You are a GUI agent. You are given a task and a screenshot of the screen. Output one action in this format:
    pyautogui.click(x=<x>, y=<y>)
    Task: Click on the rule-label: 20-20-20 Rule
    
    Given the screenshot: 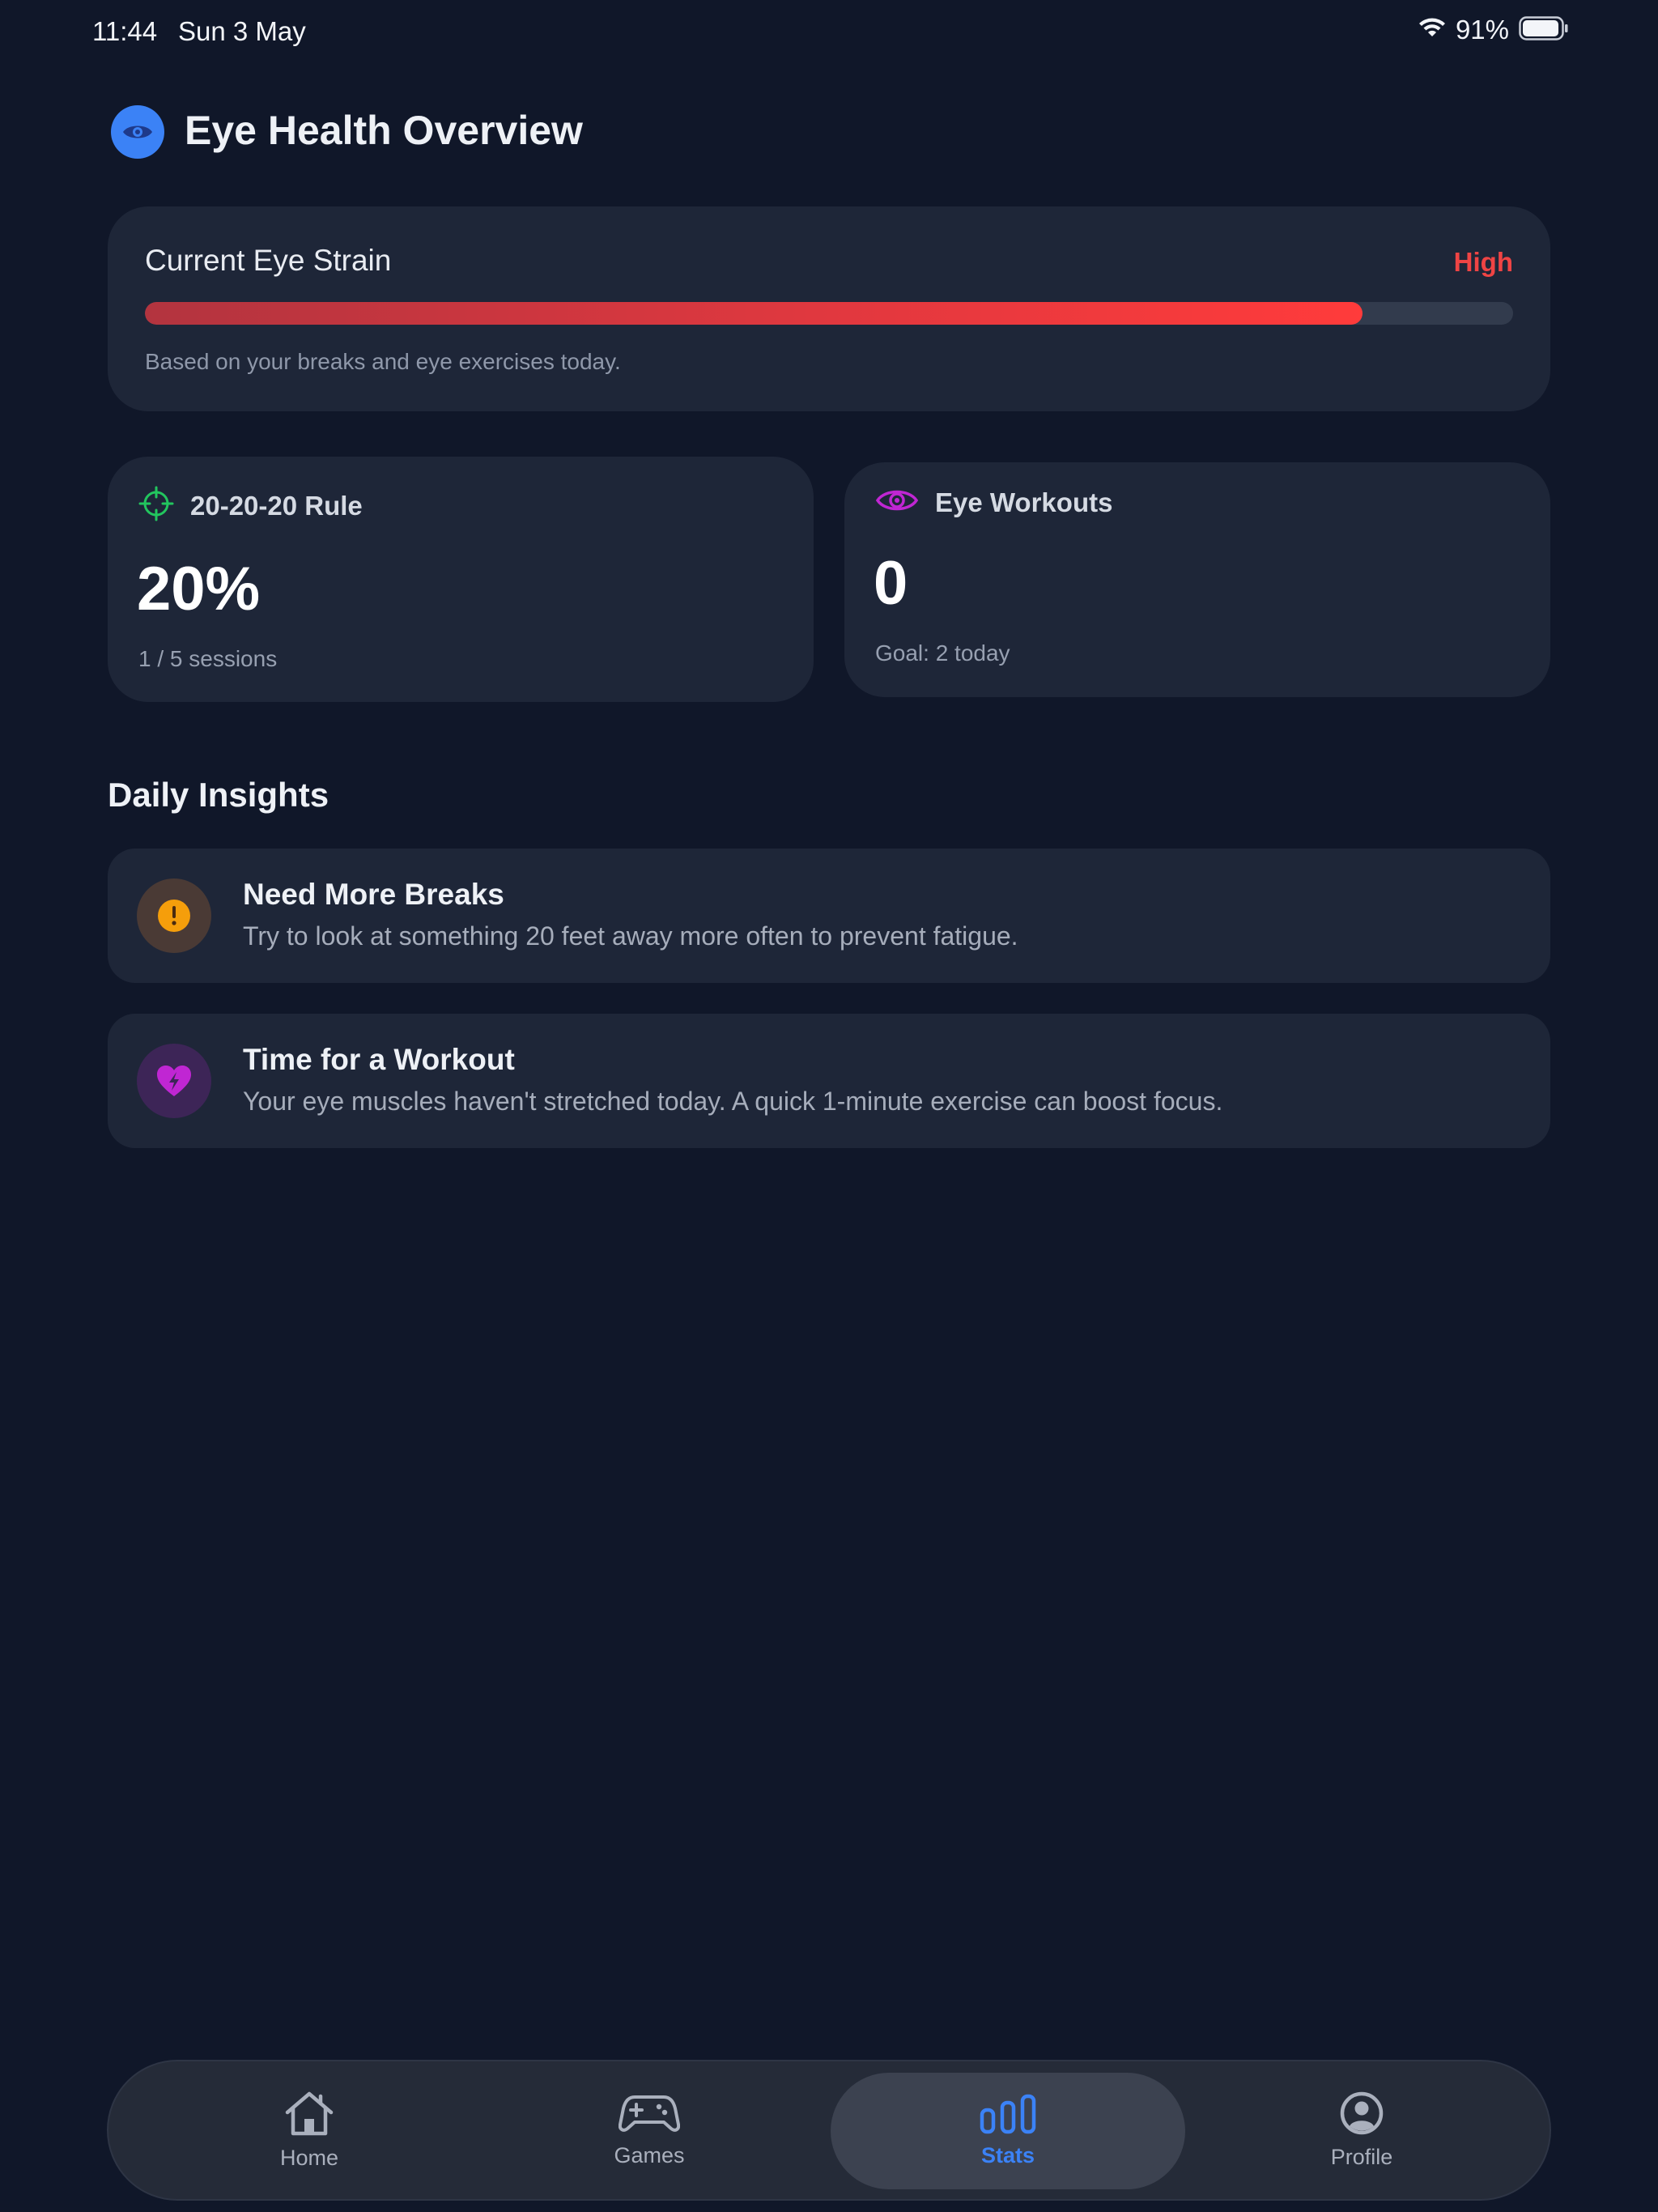 What is the action you would take?
    pyautogui.click(x=276, y=506)
    